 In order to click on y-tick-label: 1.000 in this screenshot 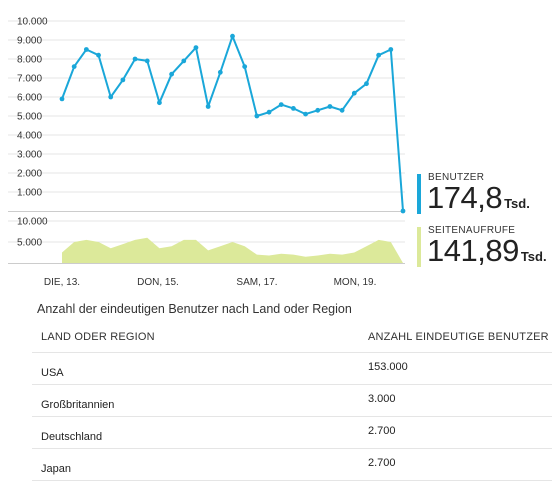, I will do `click(29, 193)`.